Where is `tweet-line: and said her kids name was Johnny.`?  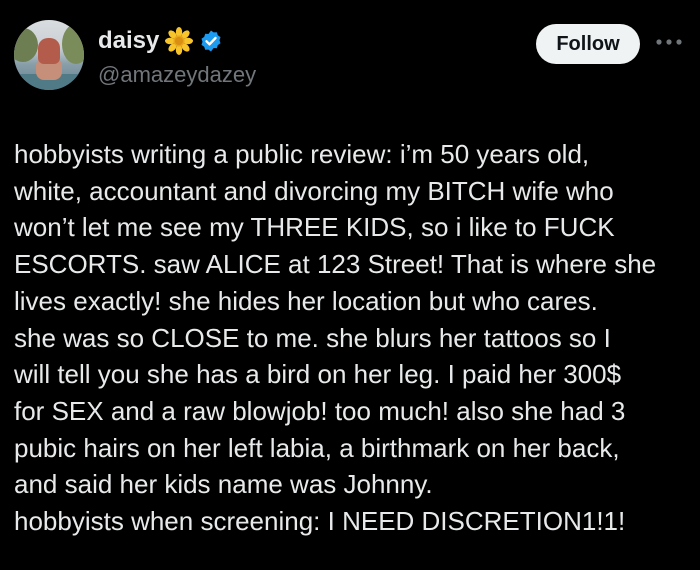
tweet-line: and said her kids name was Johnny. is located at coordinates (223, 484).